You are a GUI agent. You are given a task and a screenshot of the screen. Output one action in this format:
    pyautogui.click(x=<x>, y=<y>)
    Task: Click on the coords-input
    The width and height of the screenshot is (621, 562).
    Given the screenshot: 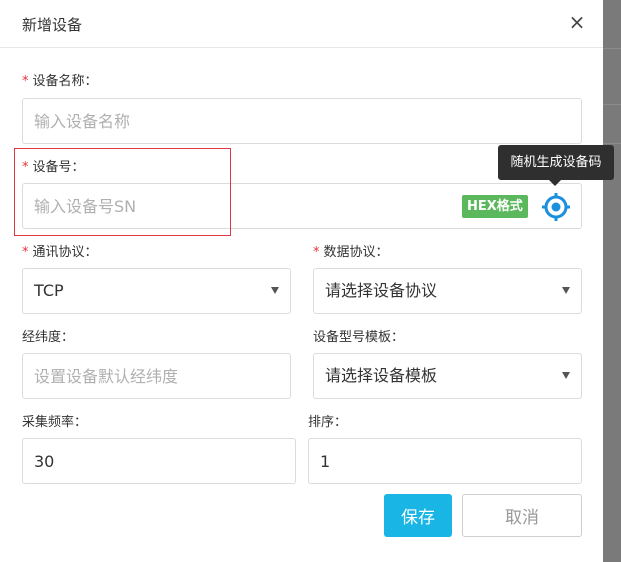 What is the action you would take?
    pyautogui.click(x=156, y=376)
    